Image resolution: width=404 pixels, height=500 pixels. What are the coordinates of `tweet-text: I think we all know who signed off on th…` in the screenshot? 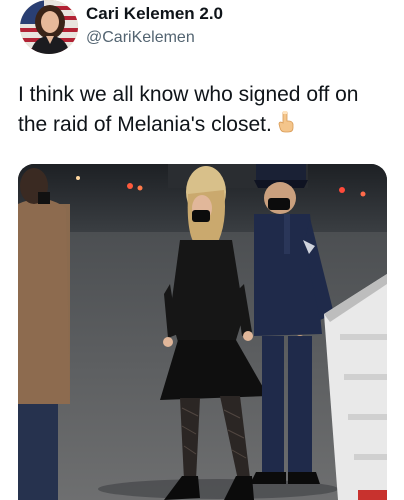 It's located at (204, 111).